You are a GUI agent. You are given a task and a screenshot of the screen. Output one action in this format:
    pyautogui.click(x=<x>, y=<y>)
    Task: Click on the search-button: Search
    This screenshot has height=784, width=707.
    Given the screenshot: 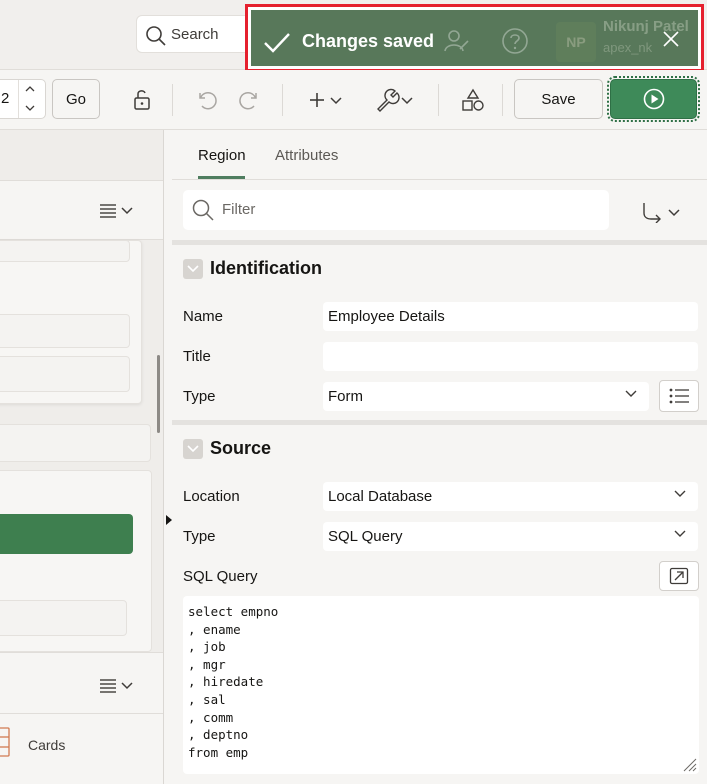 What is the action you would take?
    pyautogui.click(x=196, y=34)
    